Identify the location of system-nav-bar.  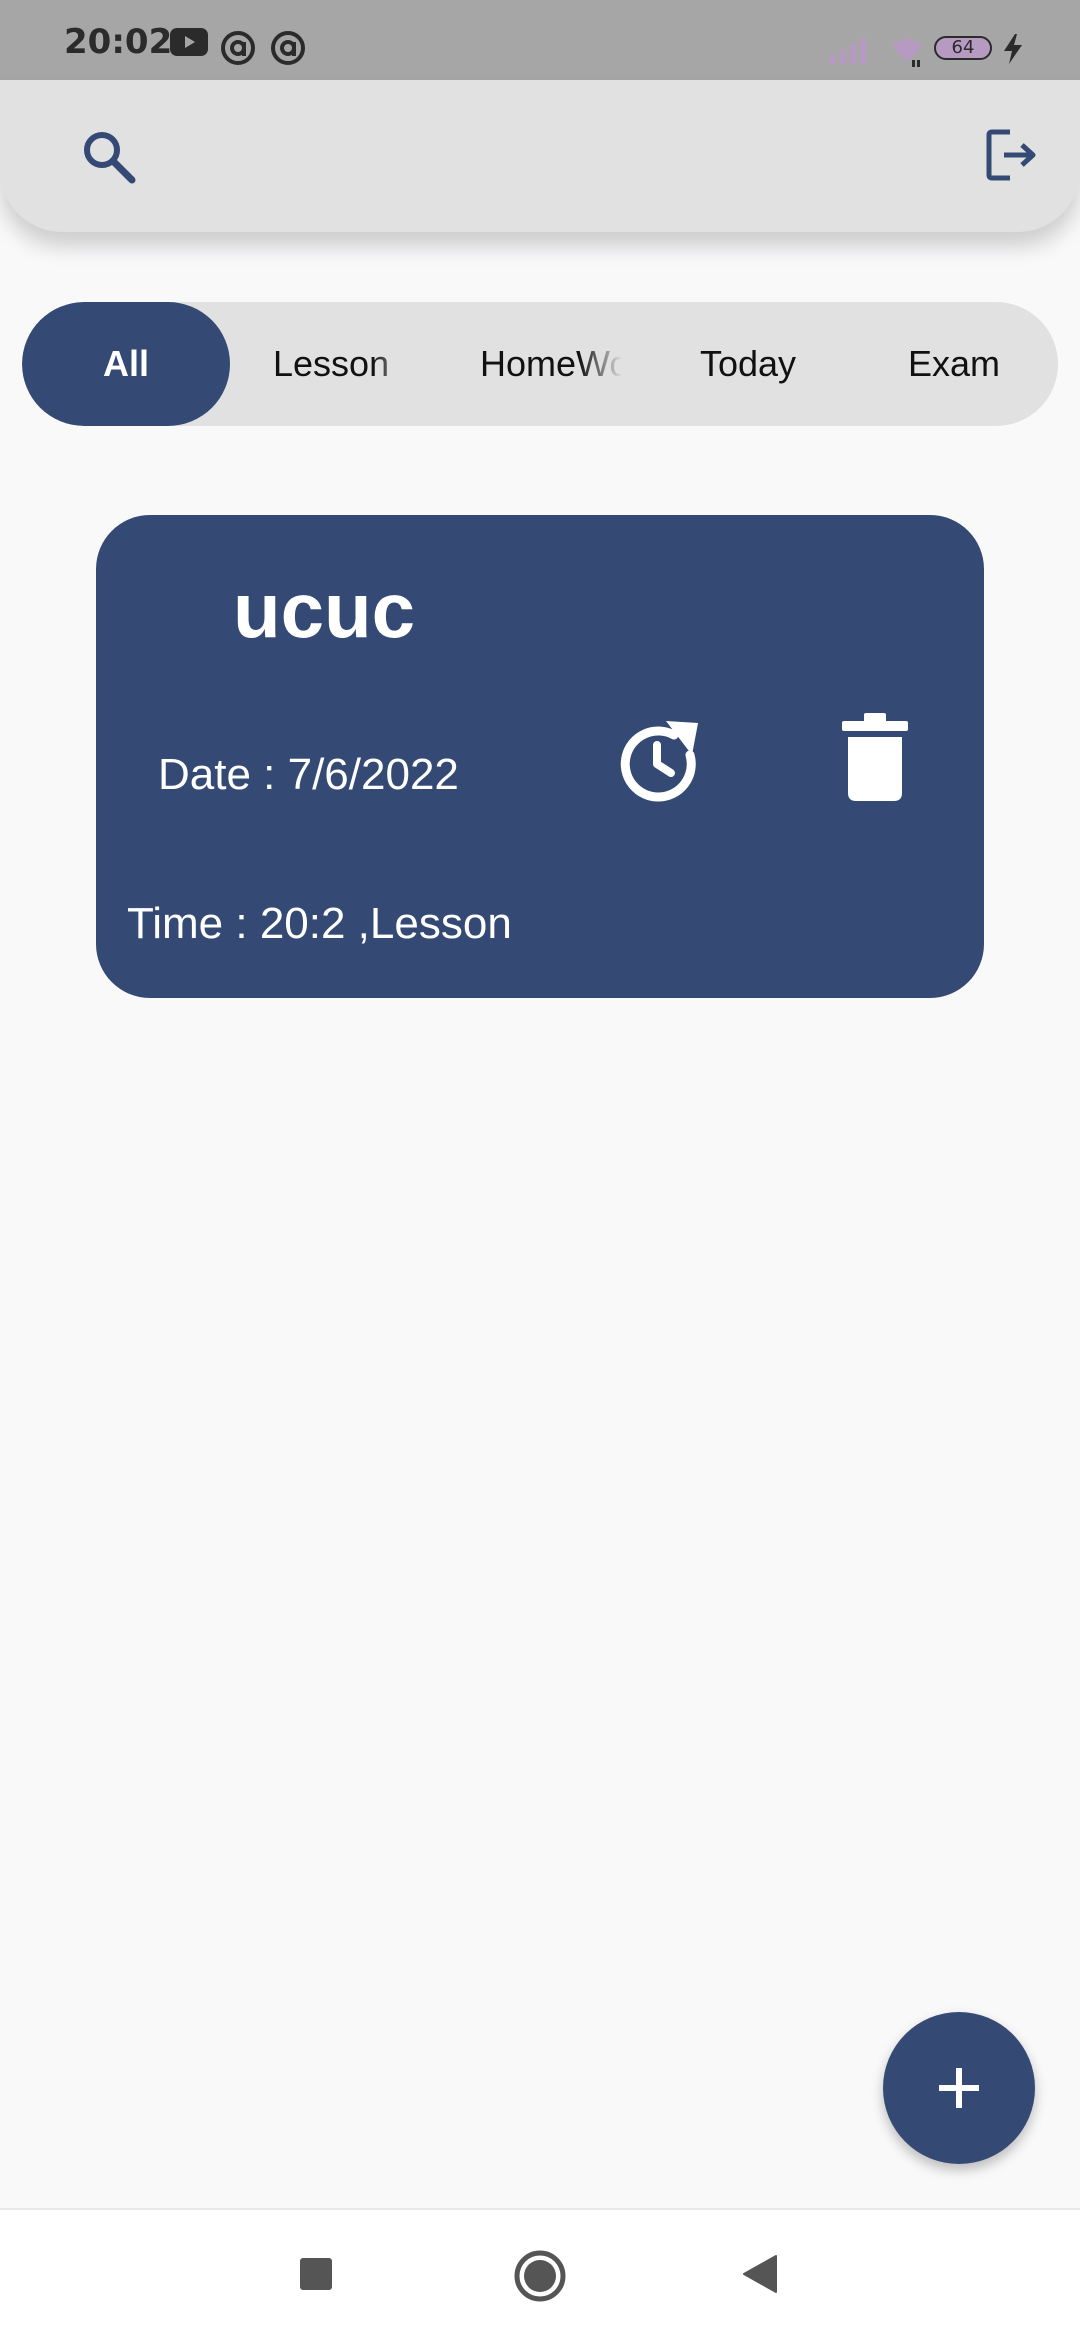
(540, 2274).